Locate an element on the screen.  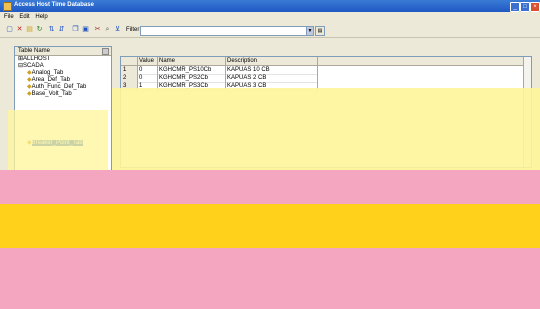
table-row: 2 0 KGHCMR_PS2Cb KAPUAS 2 CB is located at coordinates (326, 78).